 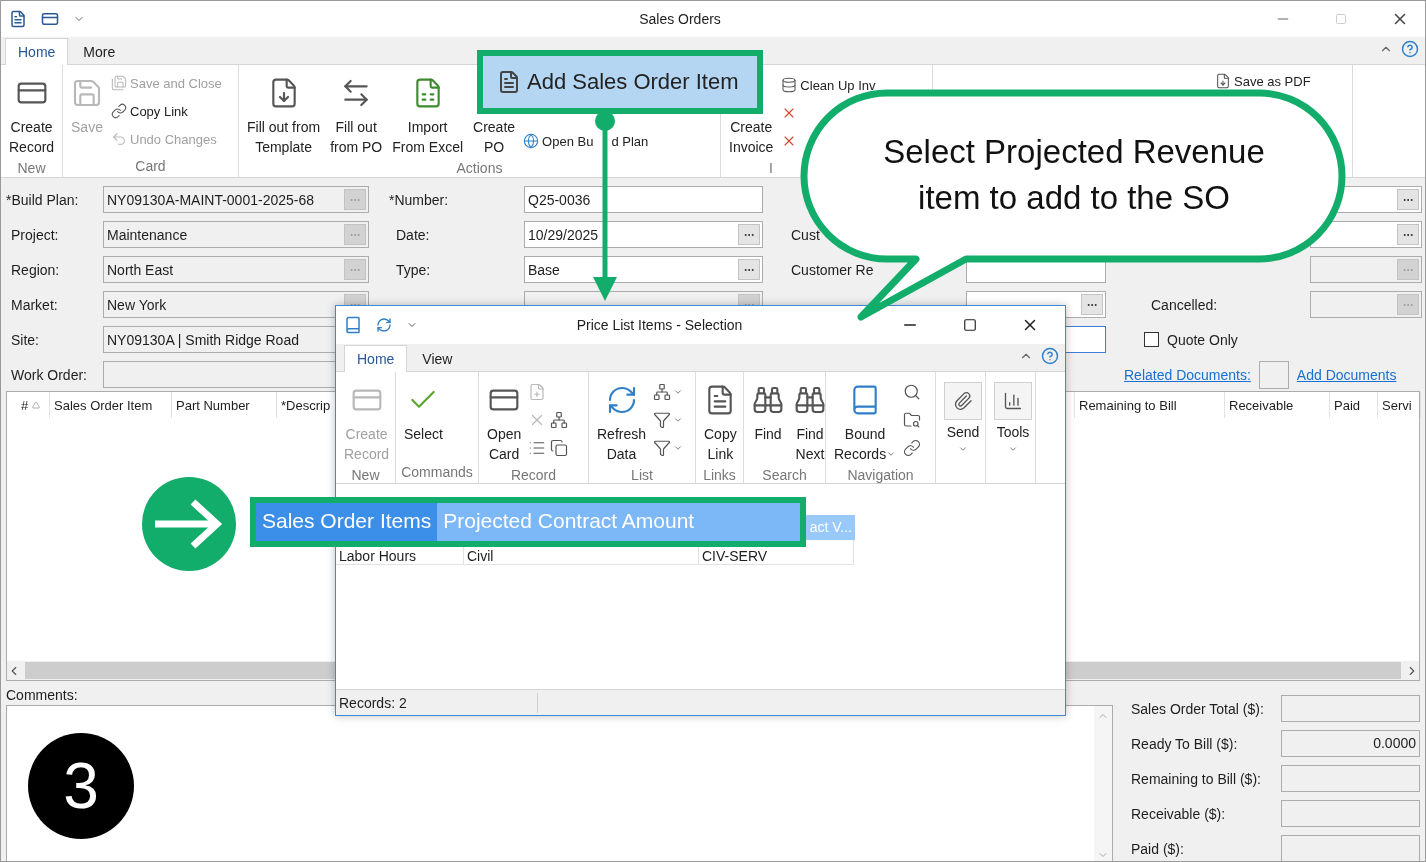 I want to click on column-header: Servi, so click(x=1399, y=405).